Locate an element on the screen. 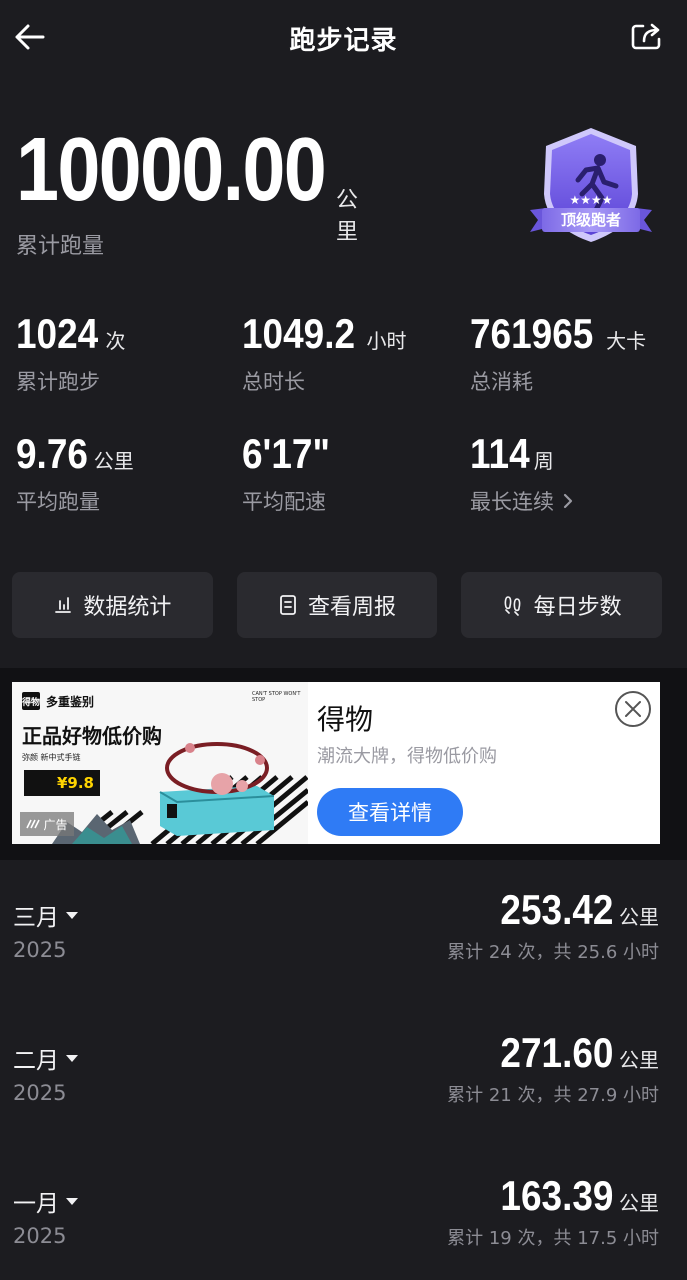  header: 跑步记录 is located at coordinates (343, 36).